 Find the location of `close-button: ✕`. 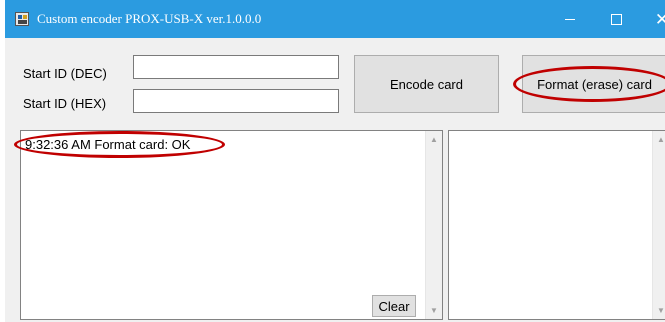

close-button: ✕ is located at coordinates (652, 19).